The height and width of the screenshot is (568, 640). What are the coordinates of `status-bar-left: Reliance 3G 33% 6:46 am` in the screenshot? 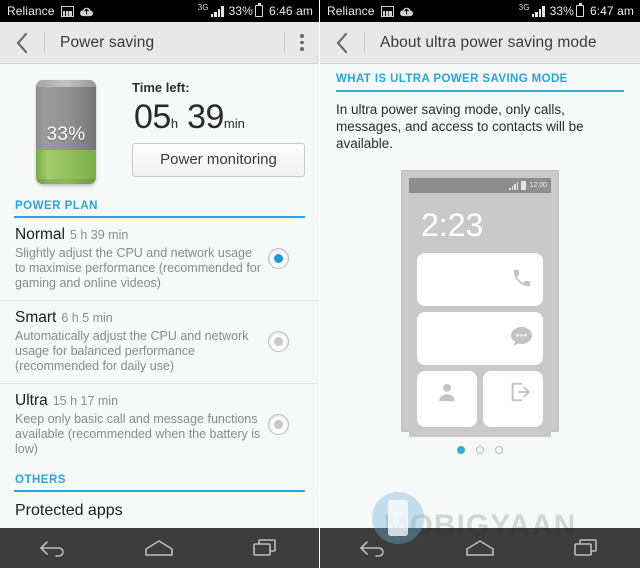 It's located at (159, 11).